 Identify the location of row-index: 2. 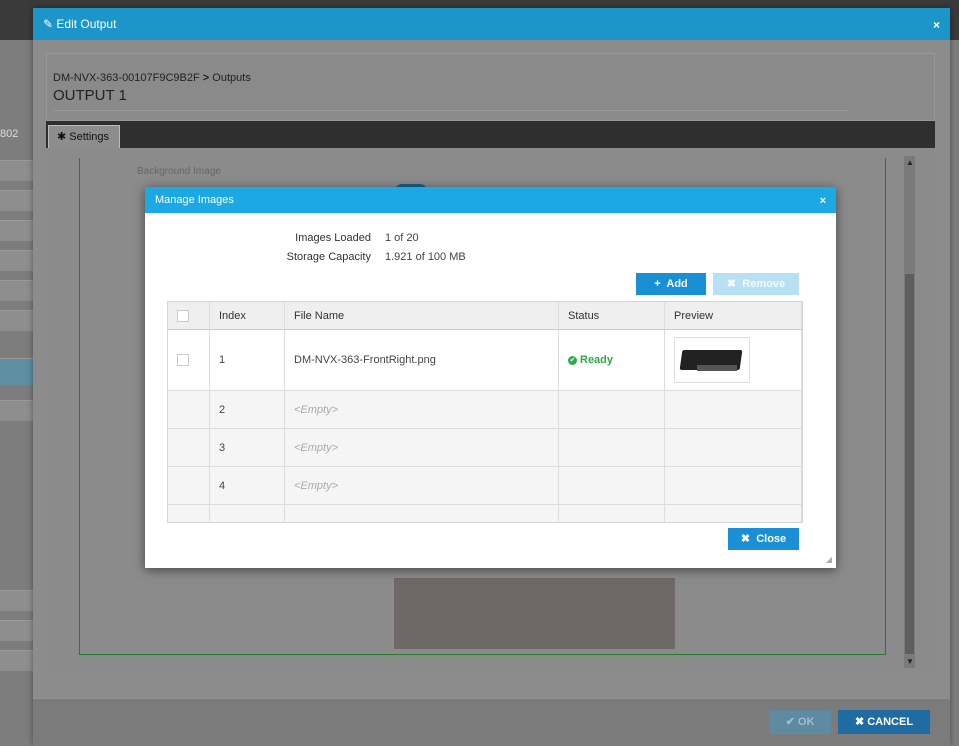
(247, 409).